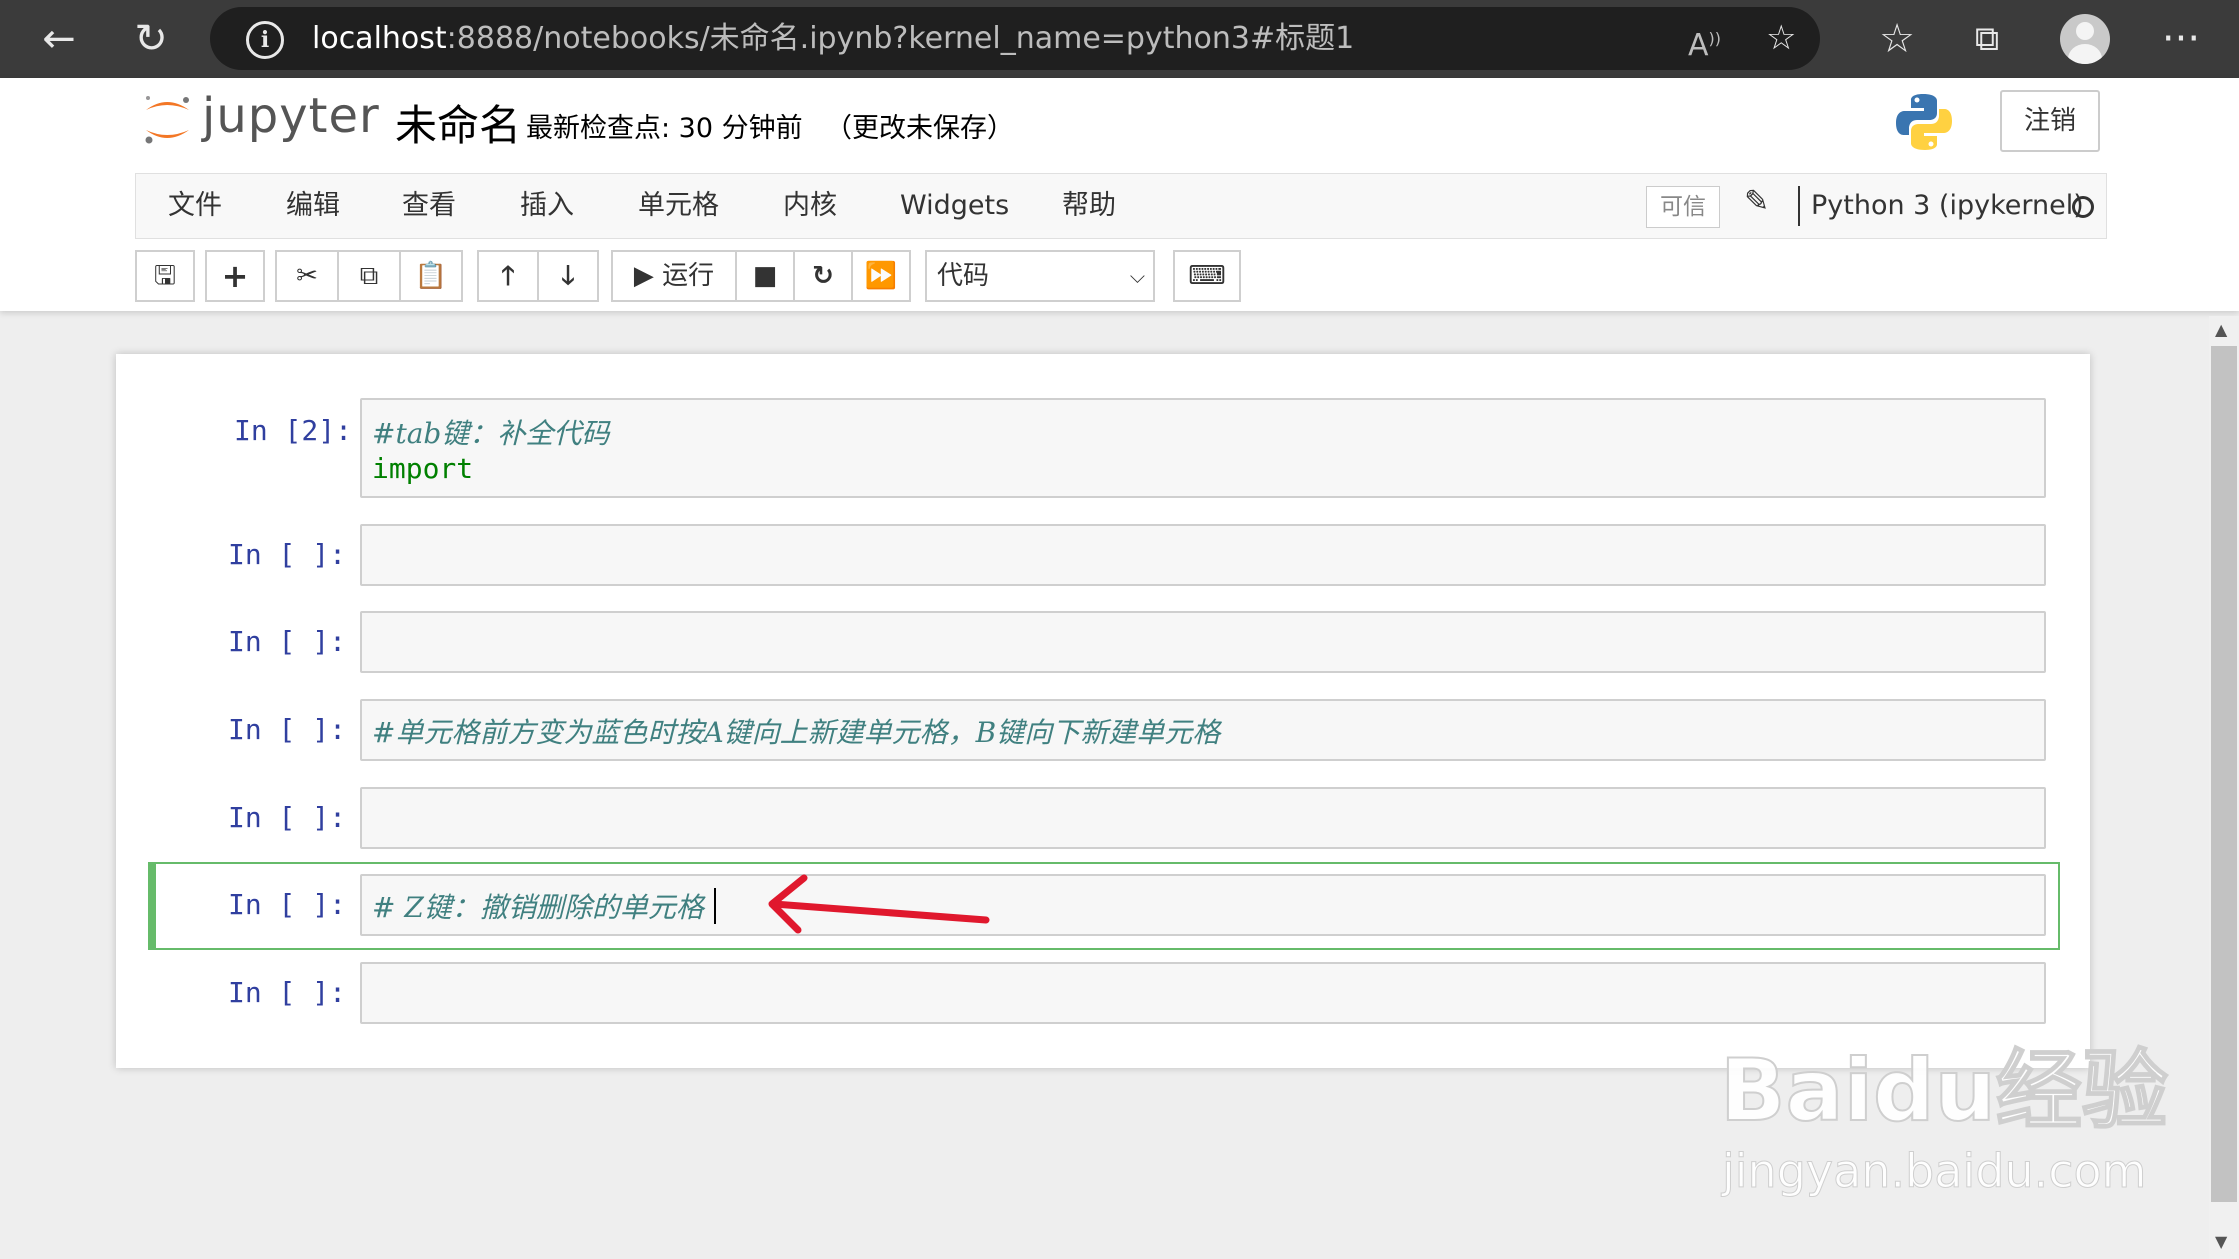  What do you see at coordinates (538, 907) in the screenshot?
I see `code-comment: # Z键：撤销删除的单元格` at bounding box center [538, 907].